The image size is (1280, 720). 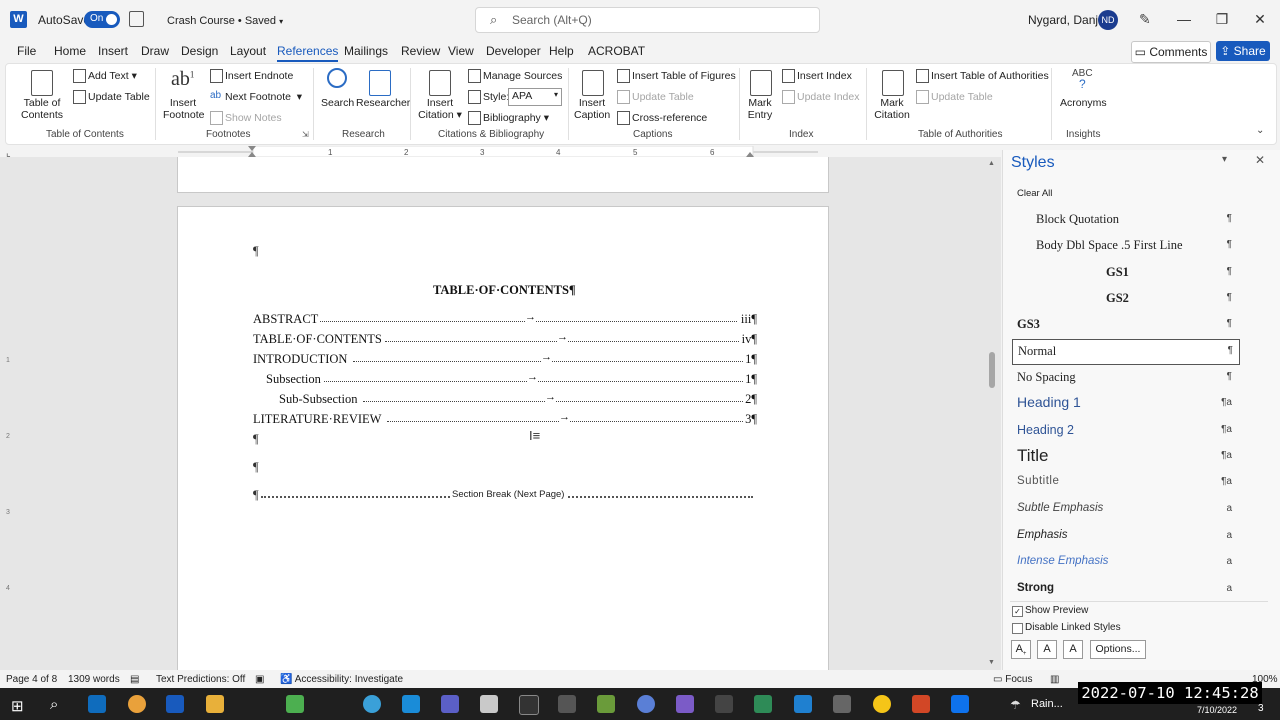 I want to click on word-count: 1309 words, so click(x=94, y=679).